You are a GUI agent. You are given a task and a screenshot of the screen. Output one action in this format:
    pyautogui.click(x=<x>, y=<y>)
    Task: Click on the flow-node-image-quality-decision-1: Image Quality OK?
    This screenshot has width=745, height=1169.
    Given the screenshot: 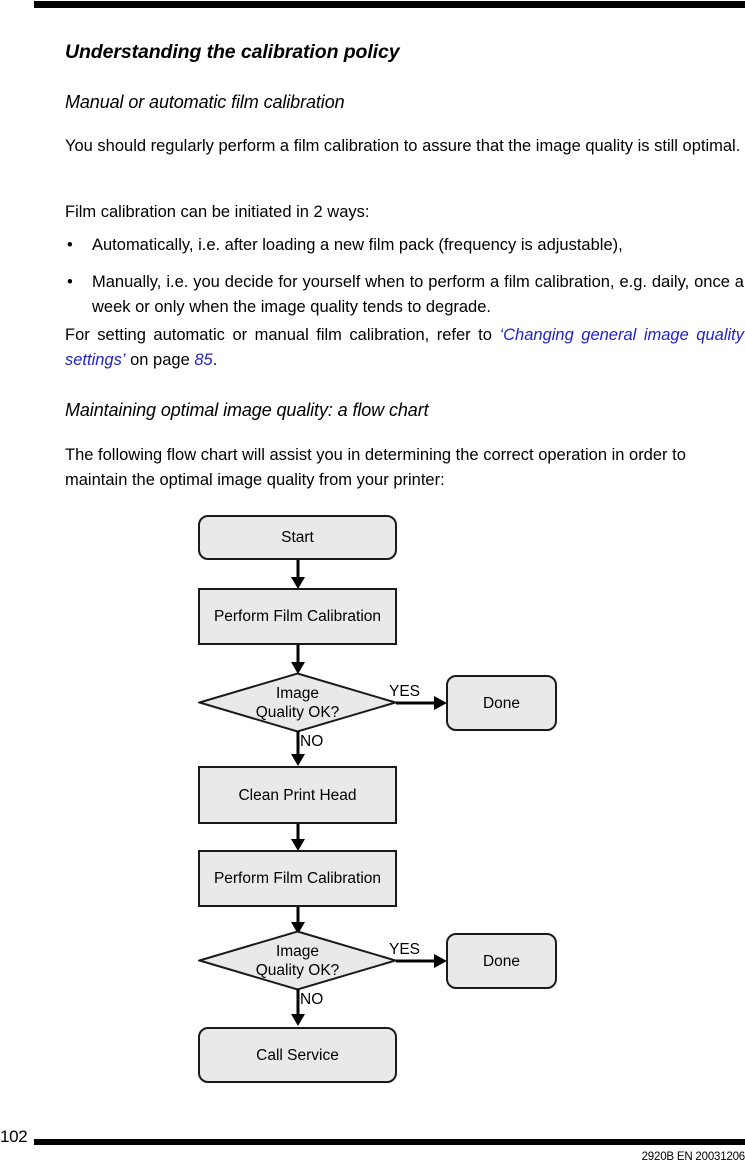 What is the action you would take?
    pyautogui.click(x=297, y=702)
    